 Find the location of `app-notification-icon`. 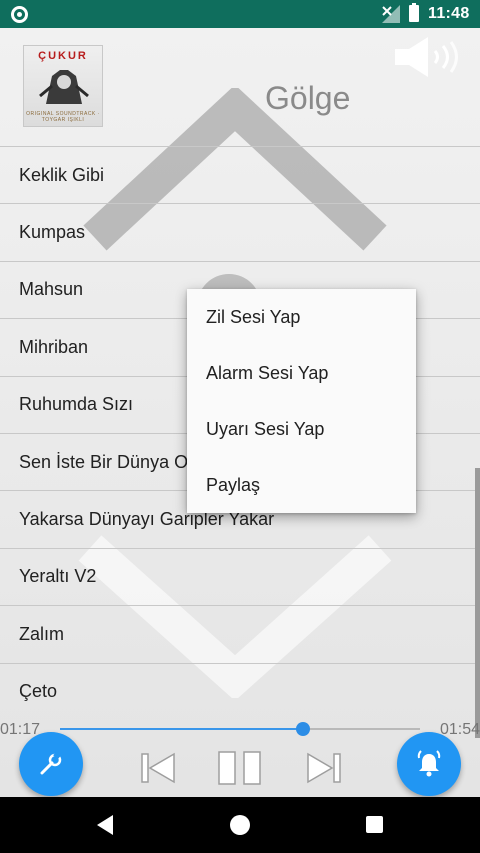

app-notification-icon is located at coordinates (19, 14).